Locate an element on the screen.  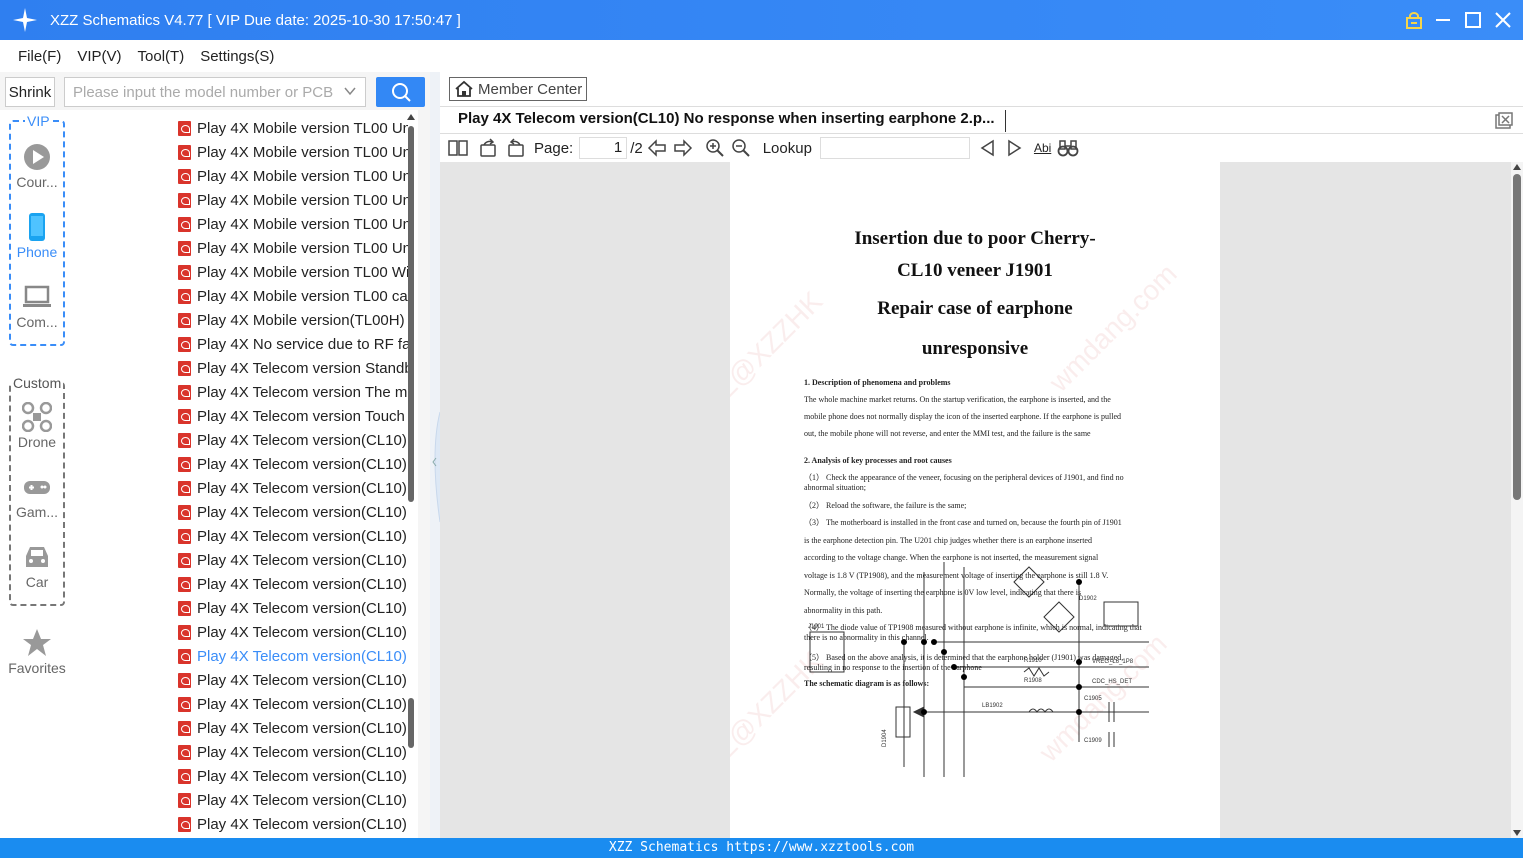
search-combobox is located at coordinates (215, 92).